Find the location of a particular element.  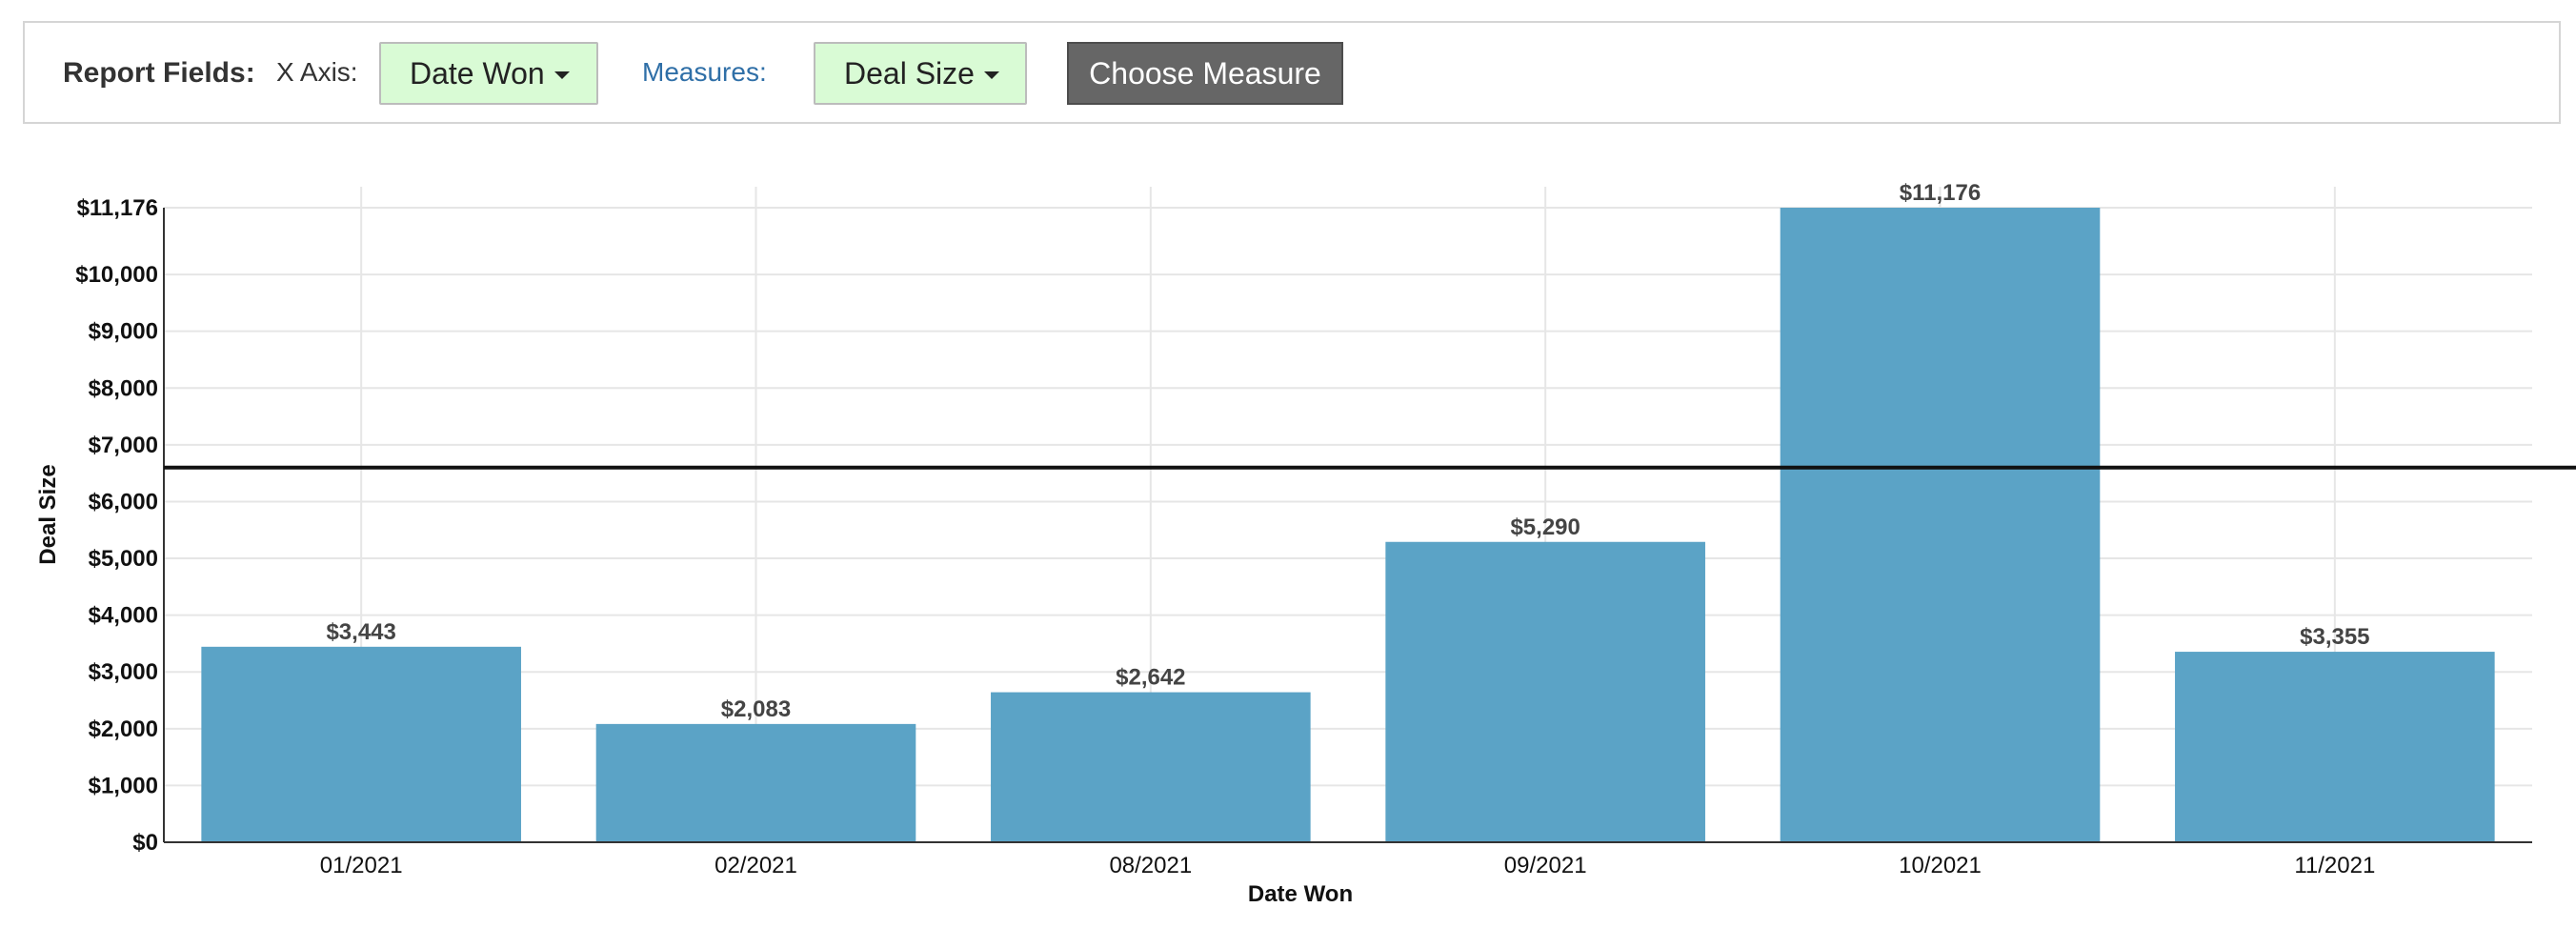

y-tick-label: $7,000 is located at coordinates (123, 445).